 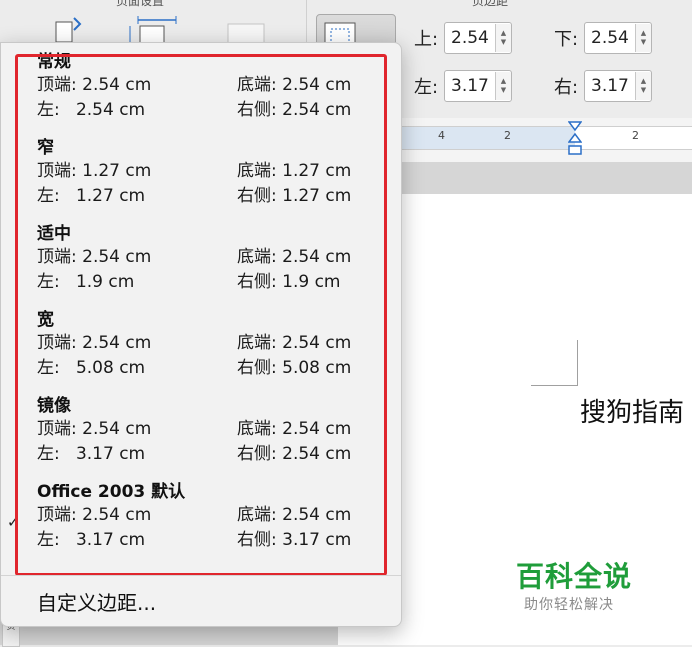 I want to click on horizontal-ruler: 4 2 2, so click(x=546, y=140).